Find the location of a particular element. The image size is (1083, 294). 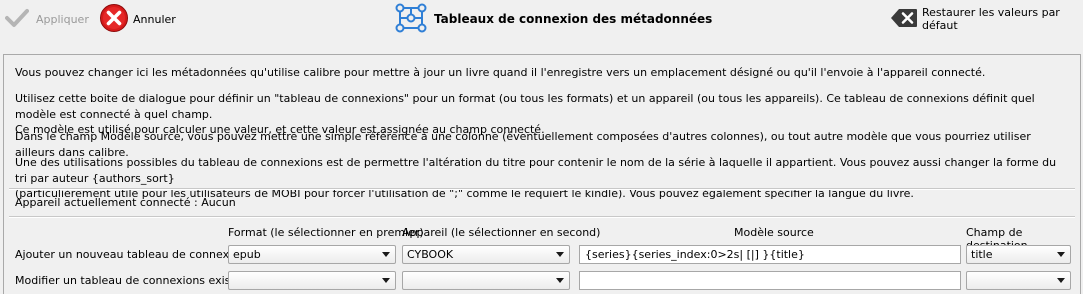

add-template-input: {series}{series_index:0>2s| [|] }{title} is located at coordinates (770, 254).